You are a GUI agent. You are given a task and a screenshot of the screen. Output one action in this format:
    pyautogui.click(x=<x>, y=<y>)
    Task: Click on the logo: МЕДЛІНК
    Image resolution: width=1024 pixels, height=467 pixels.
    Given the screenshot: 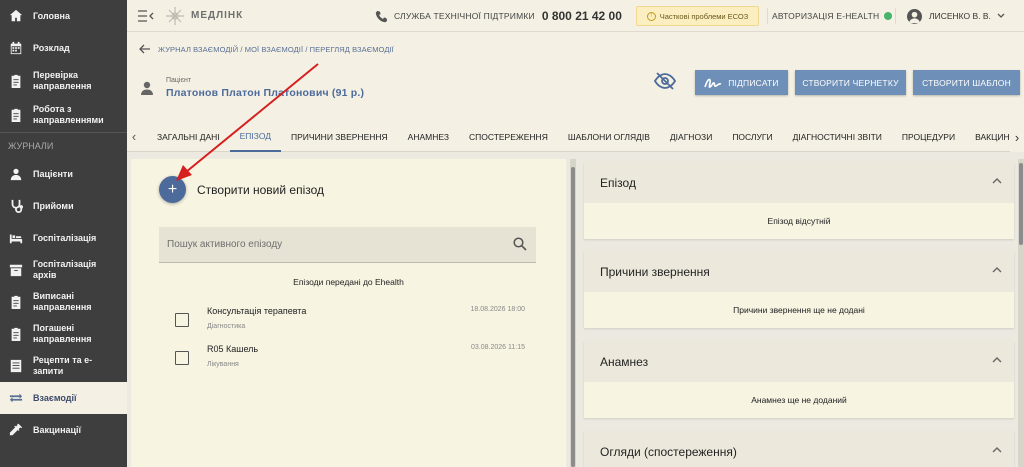 What is the action you would take?
    pyautogui.click(x=203, y=16)
    